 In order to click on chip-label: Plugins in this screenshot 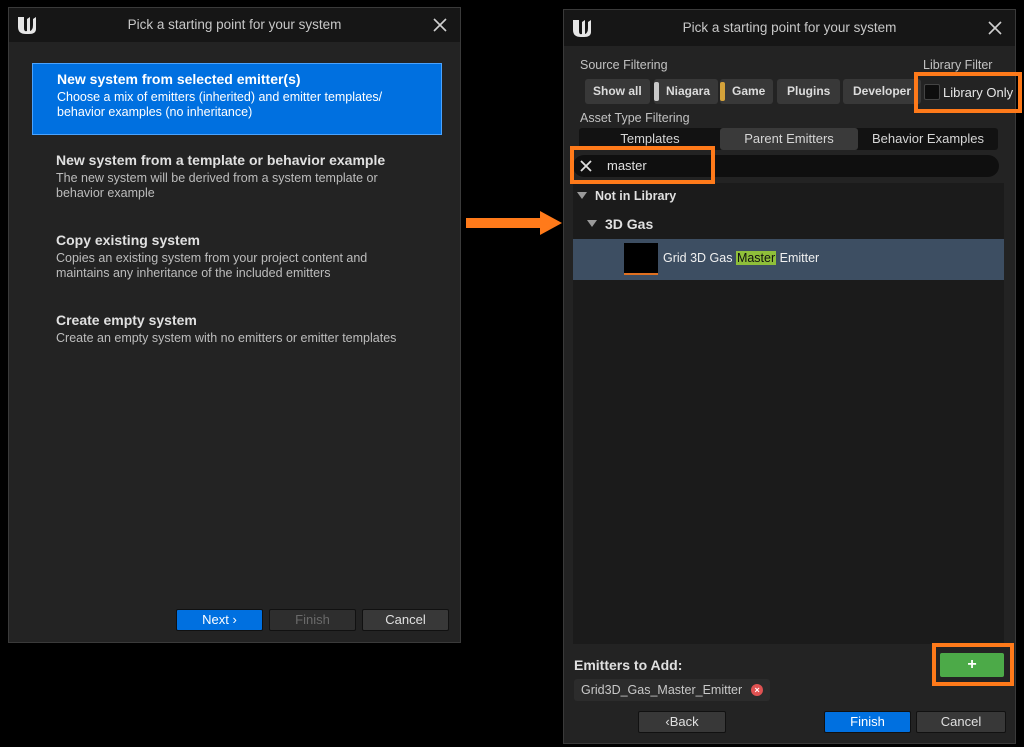, I will do `click(809, 91)`.